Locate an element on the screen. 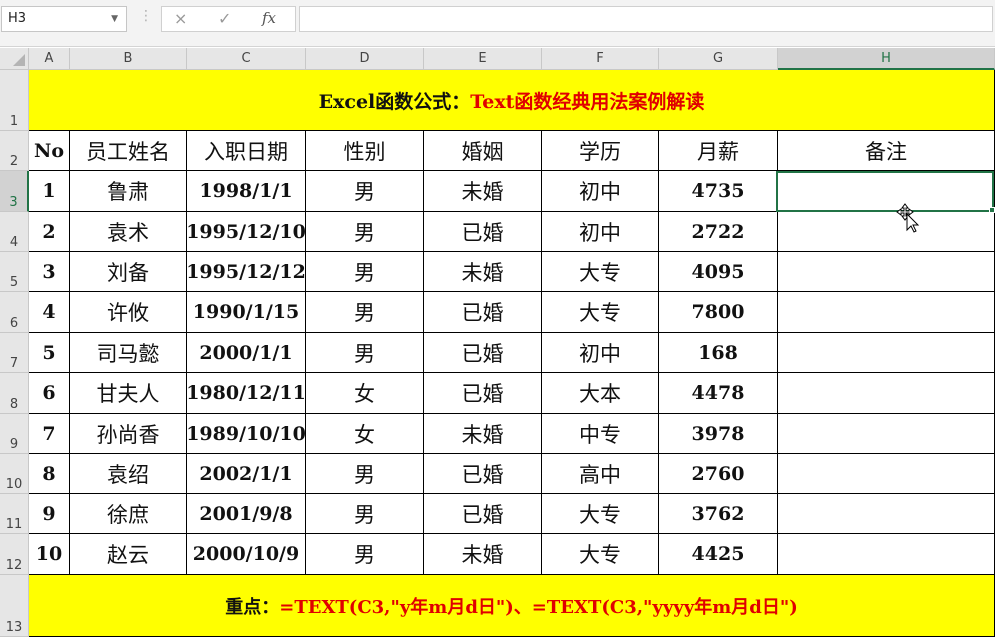 The height and width of the screenshot is (637, 995). table-cell: 徐庶 is located at coordinates (128, 514).